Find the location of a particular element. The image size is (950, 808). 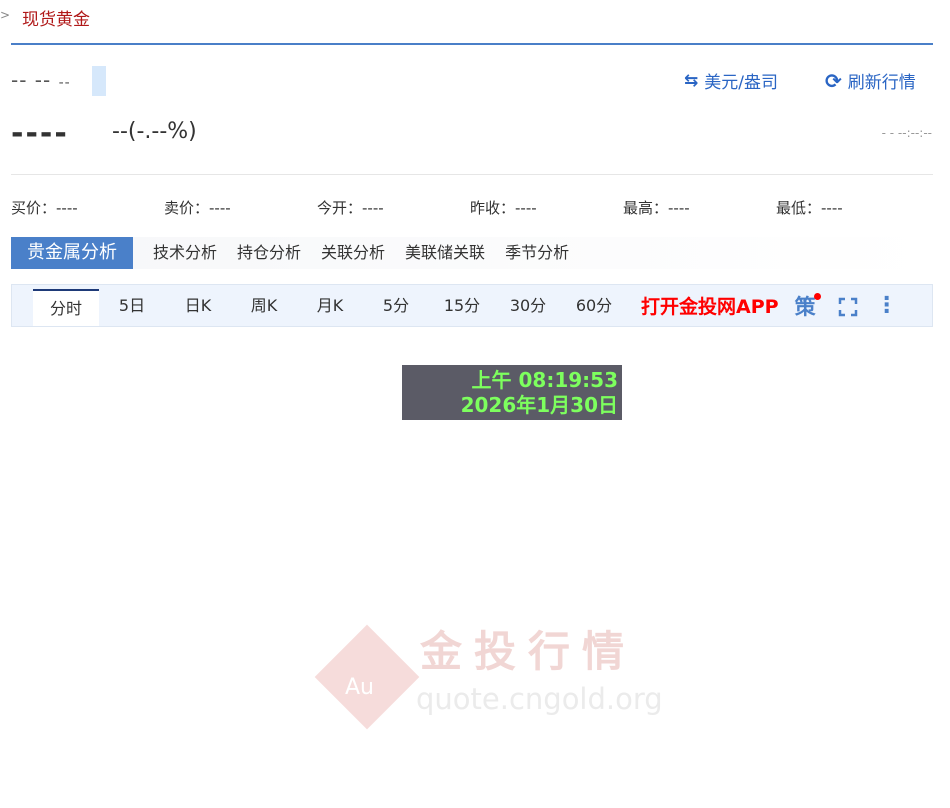

unit-label: 美元/盎司 is located at coordinates (741, 83).